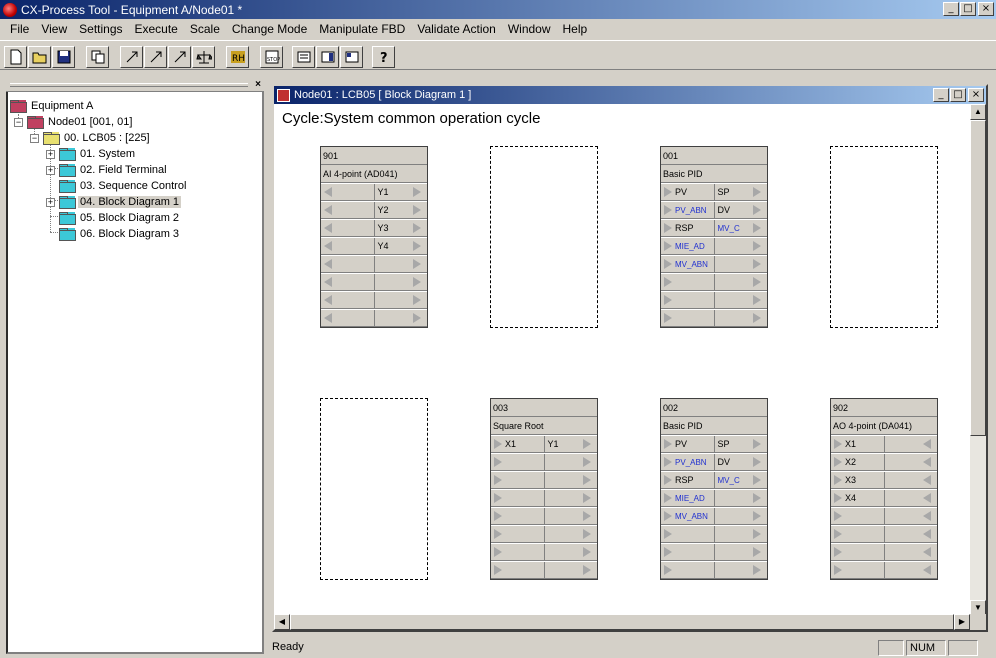  I want to click on help-icon: ?, so click(383, 57).